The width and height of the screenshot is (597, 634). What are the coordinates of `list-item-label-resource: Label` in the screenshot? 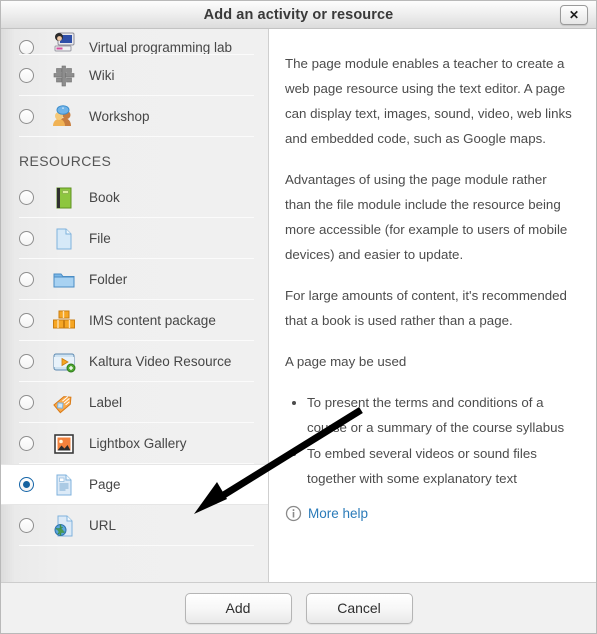 It's located at (134, 402).